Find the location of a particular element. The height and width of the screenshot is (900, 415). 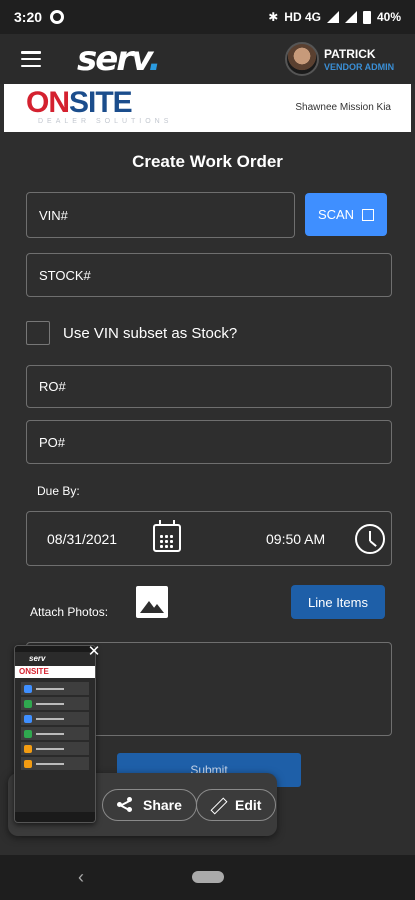

close-icon: ✕ is located at coordinates (94, 652).